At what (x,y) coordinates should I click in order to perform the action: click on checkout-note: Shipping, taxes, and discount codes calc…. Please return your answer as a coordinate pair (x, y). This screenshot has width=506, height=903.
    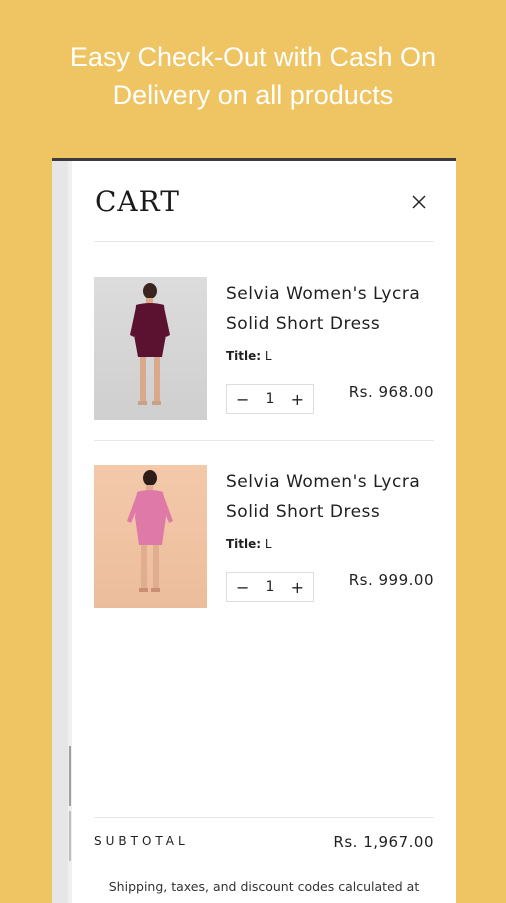
    Looking at the image, I should click on (264, 886).